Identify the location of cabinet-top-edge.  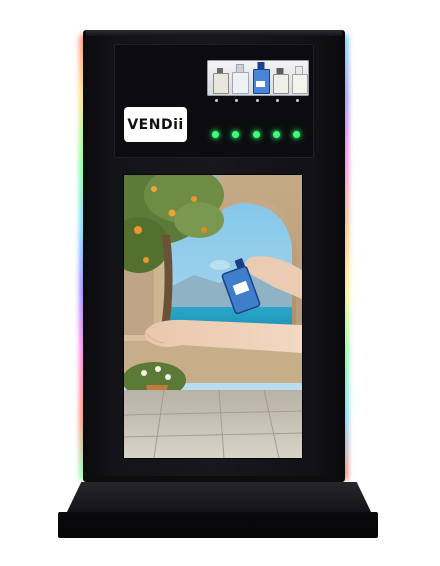
(214, 33).